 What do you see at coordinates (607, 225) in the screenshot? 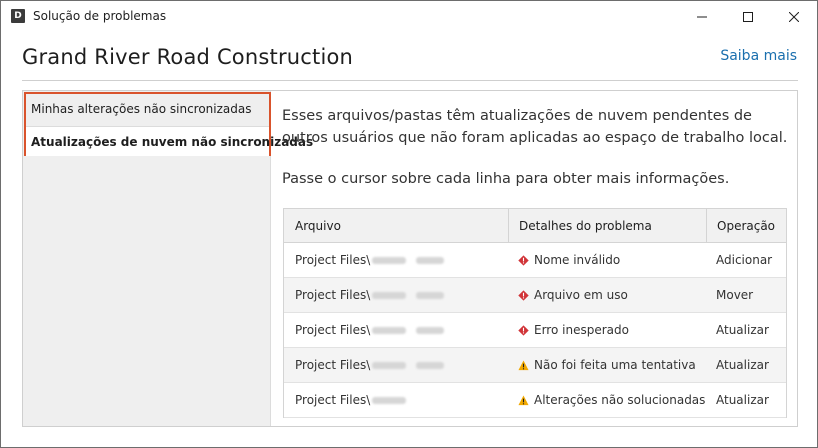
I see `column-header-details: Detalhes do problema` at bounding box center [607, 225].